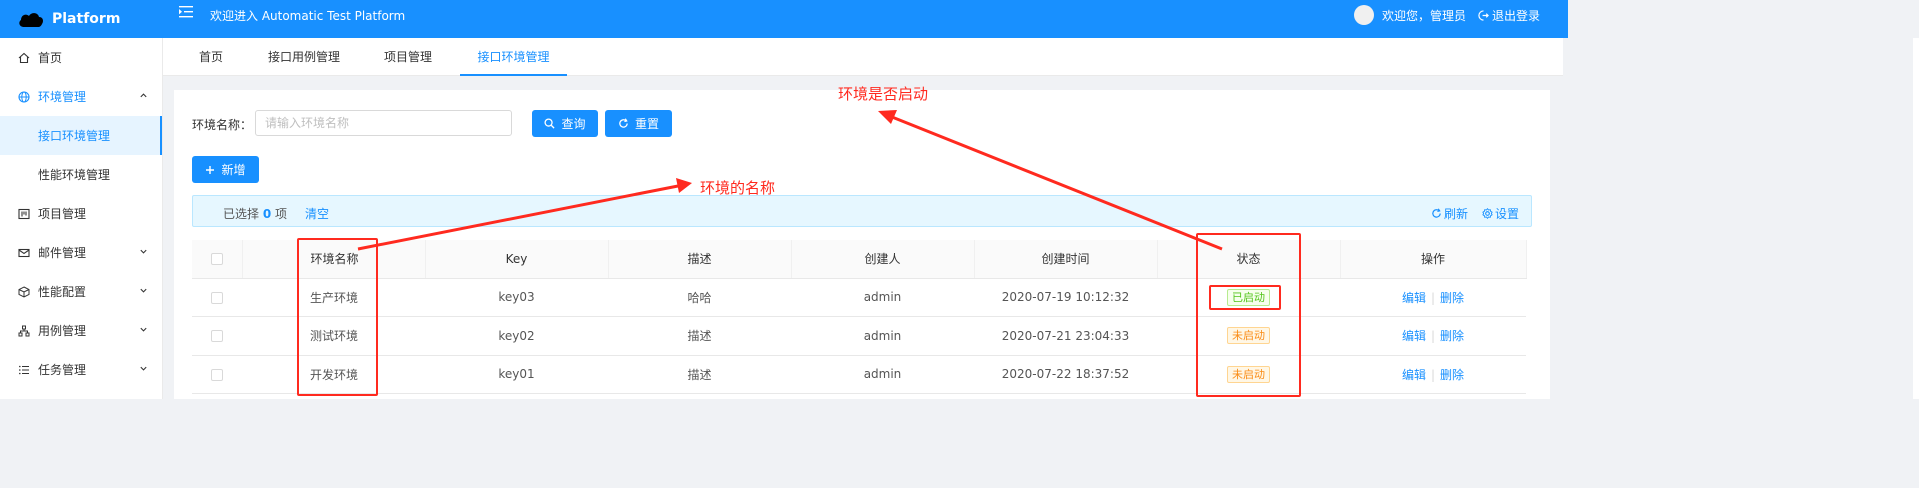 This screenshot has width=1919, height=488. I want to click on column-header-actions: 操作, so click(1433, 259).